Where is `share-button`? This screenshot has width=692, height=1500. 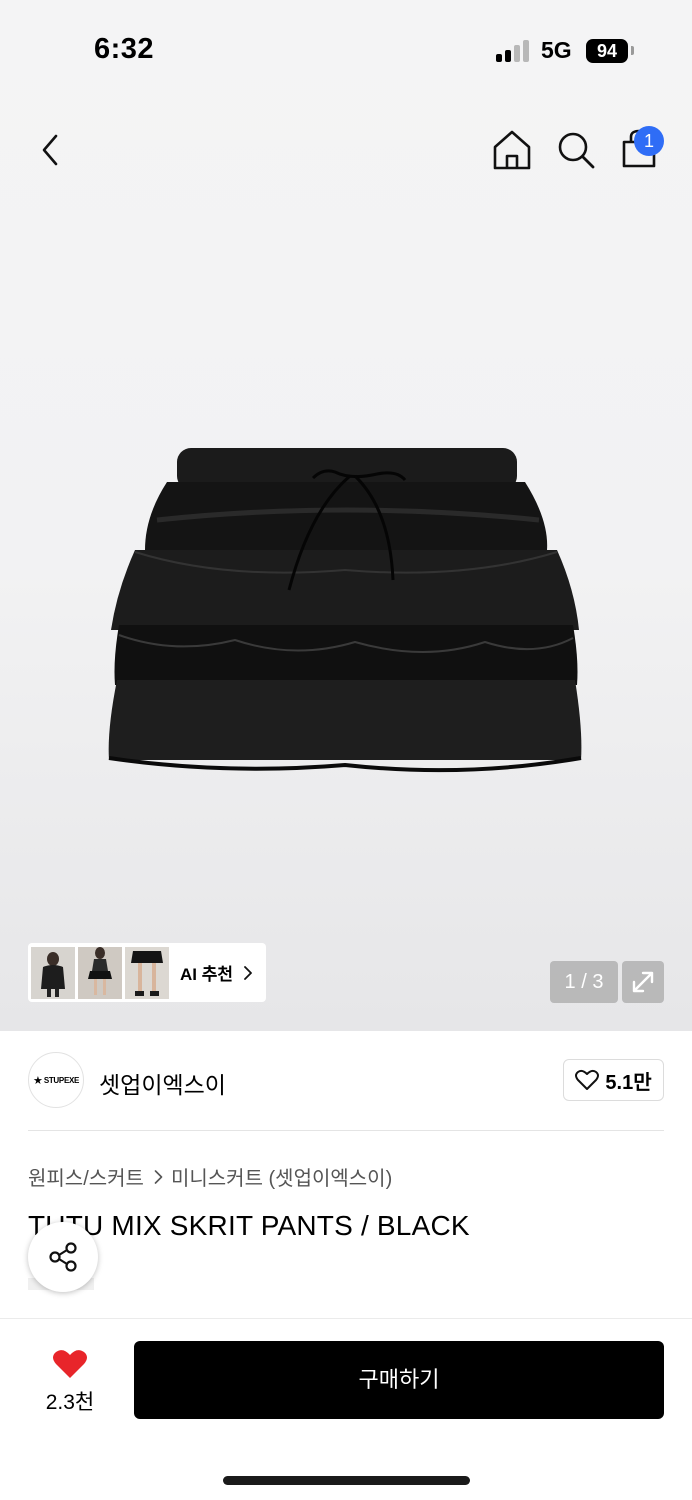 share-button is located at coordinates (63, 1257).